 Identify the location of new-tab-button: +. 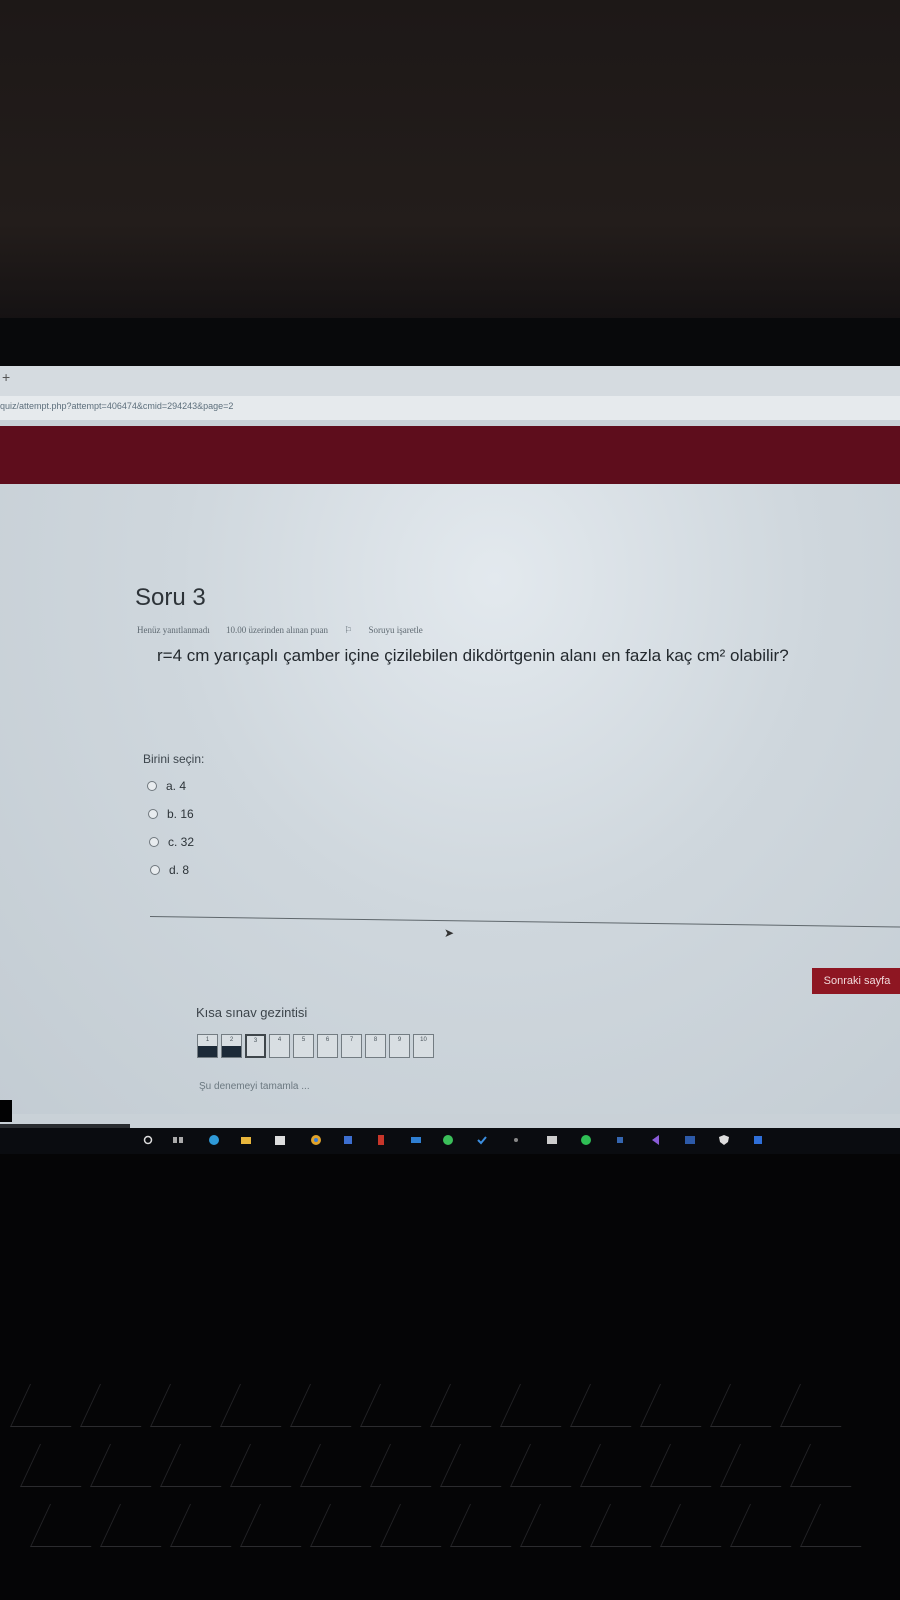
(6, 377).